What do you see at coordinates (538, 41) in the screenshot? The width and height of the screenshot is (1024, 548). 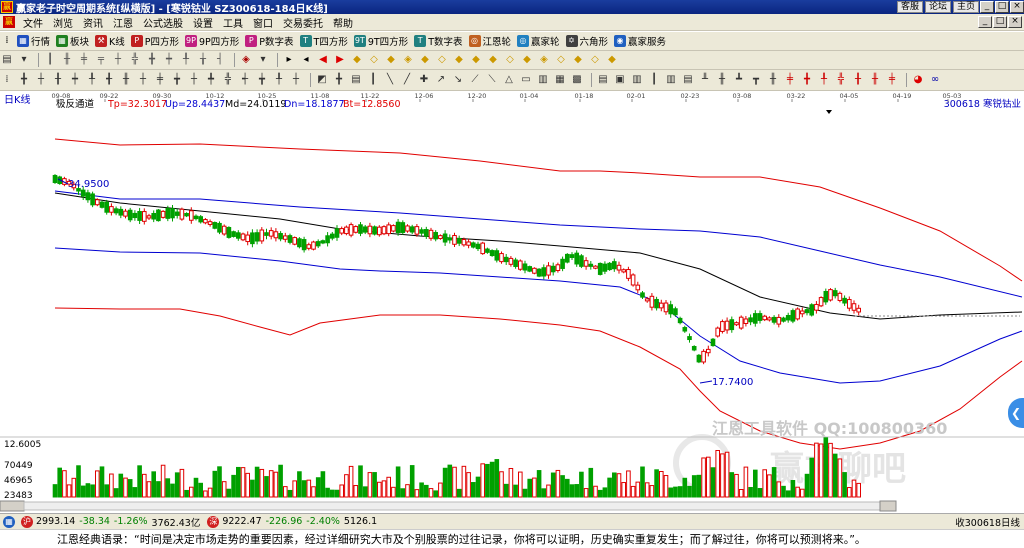 I see `toolbar1-button-10: ◎ 赢家轮` at bounding box center [538, 41].